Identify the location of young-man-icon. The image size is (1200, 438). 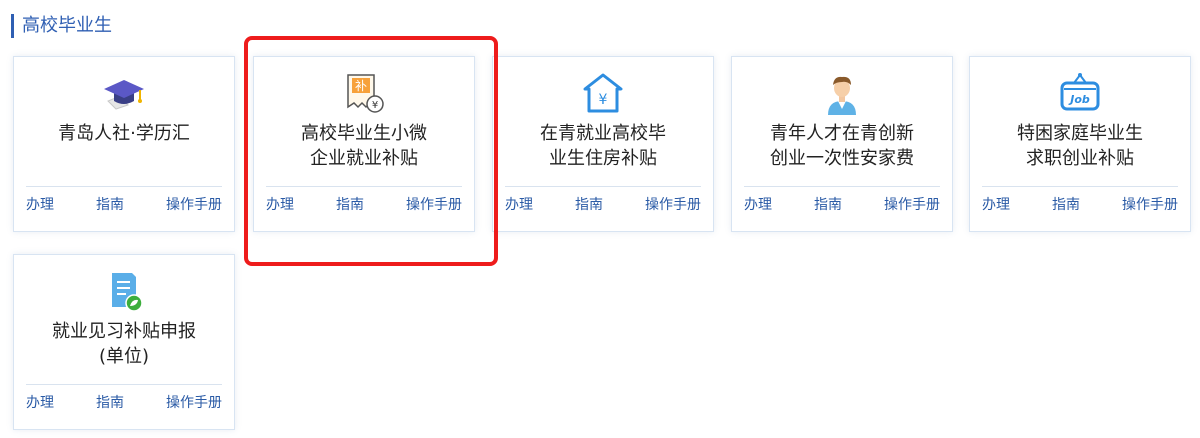
(842, 93).